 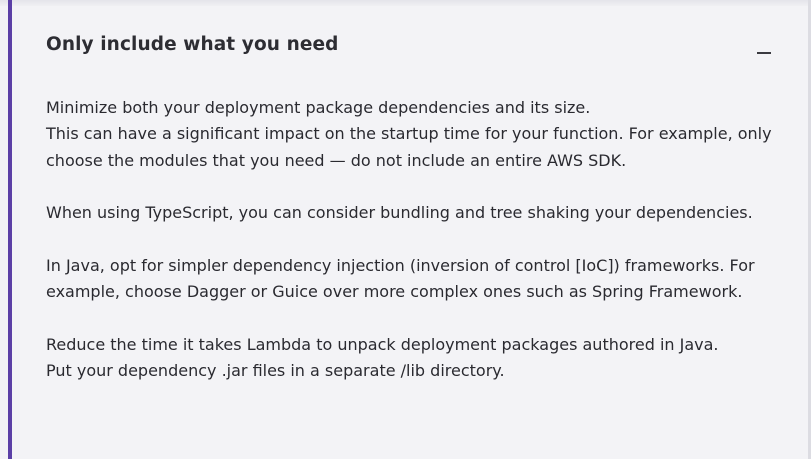 What do you see at coordinates (764, 49) in the screenshot?
I see `collapse-button` at bounding box center [764, 49].